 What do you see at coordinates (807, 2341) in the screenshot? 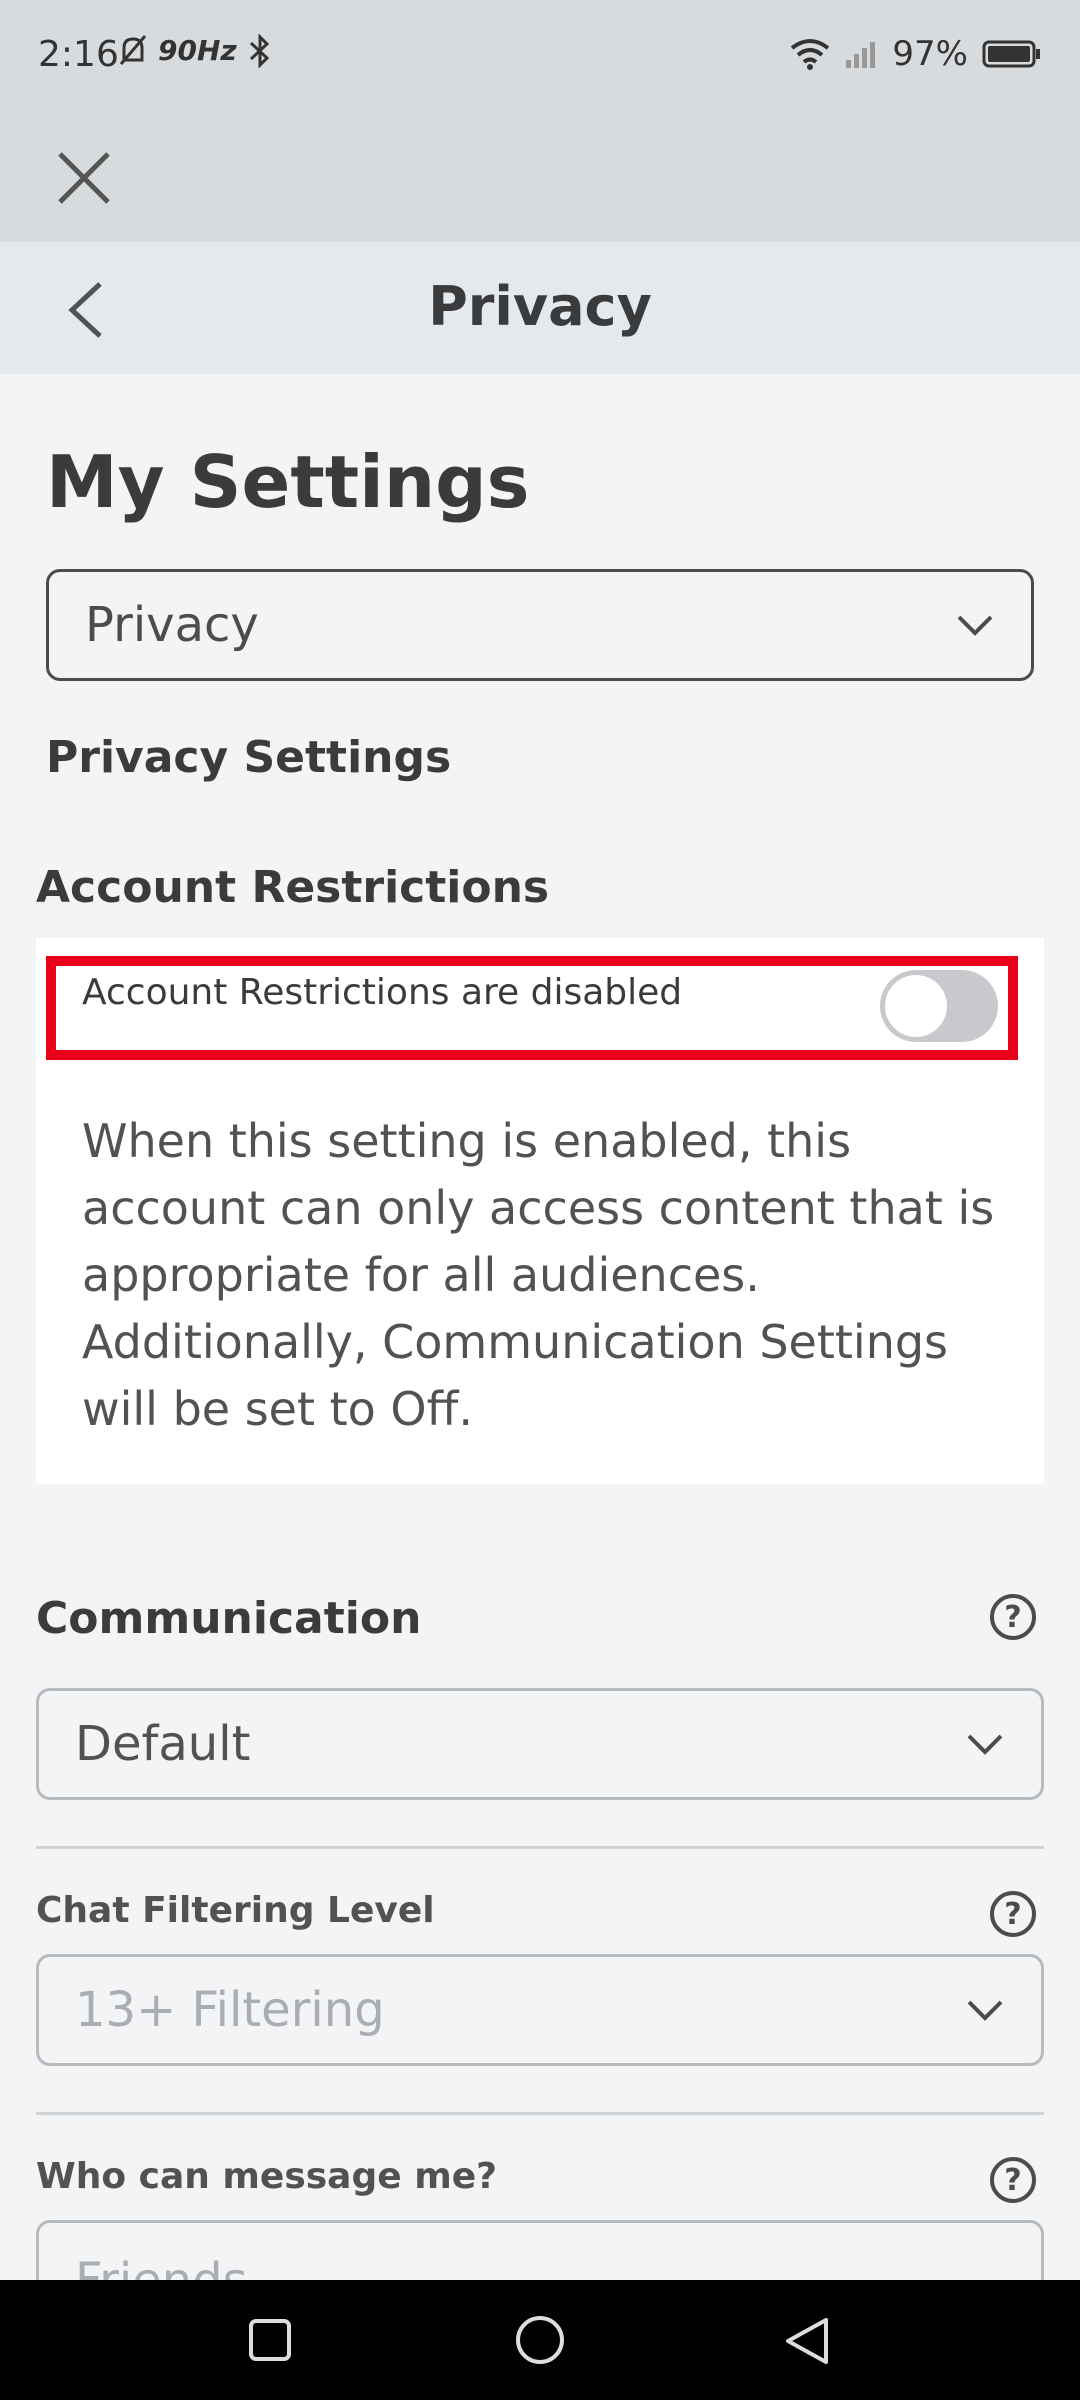
I see `nav-back-icon` at bounding box center [807, 2341].